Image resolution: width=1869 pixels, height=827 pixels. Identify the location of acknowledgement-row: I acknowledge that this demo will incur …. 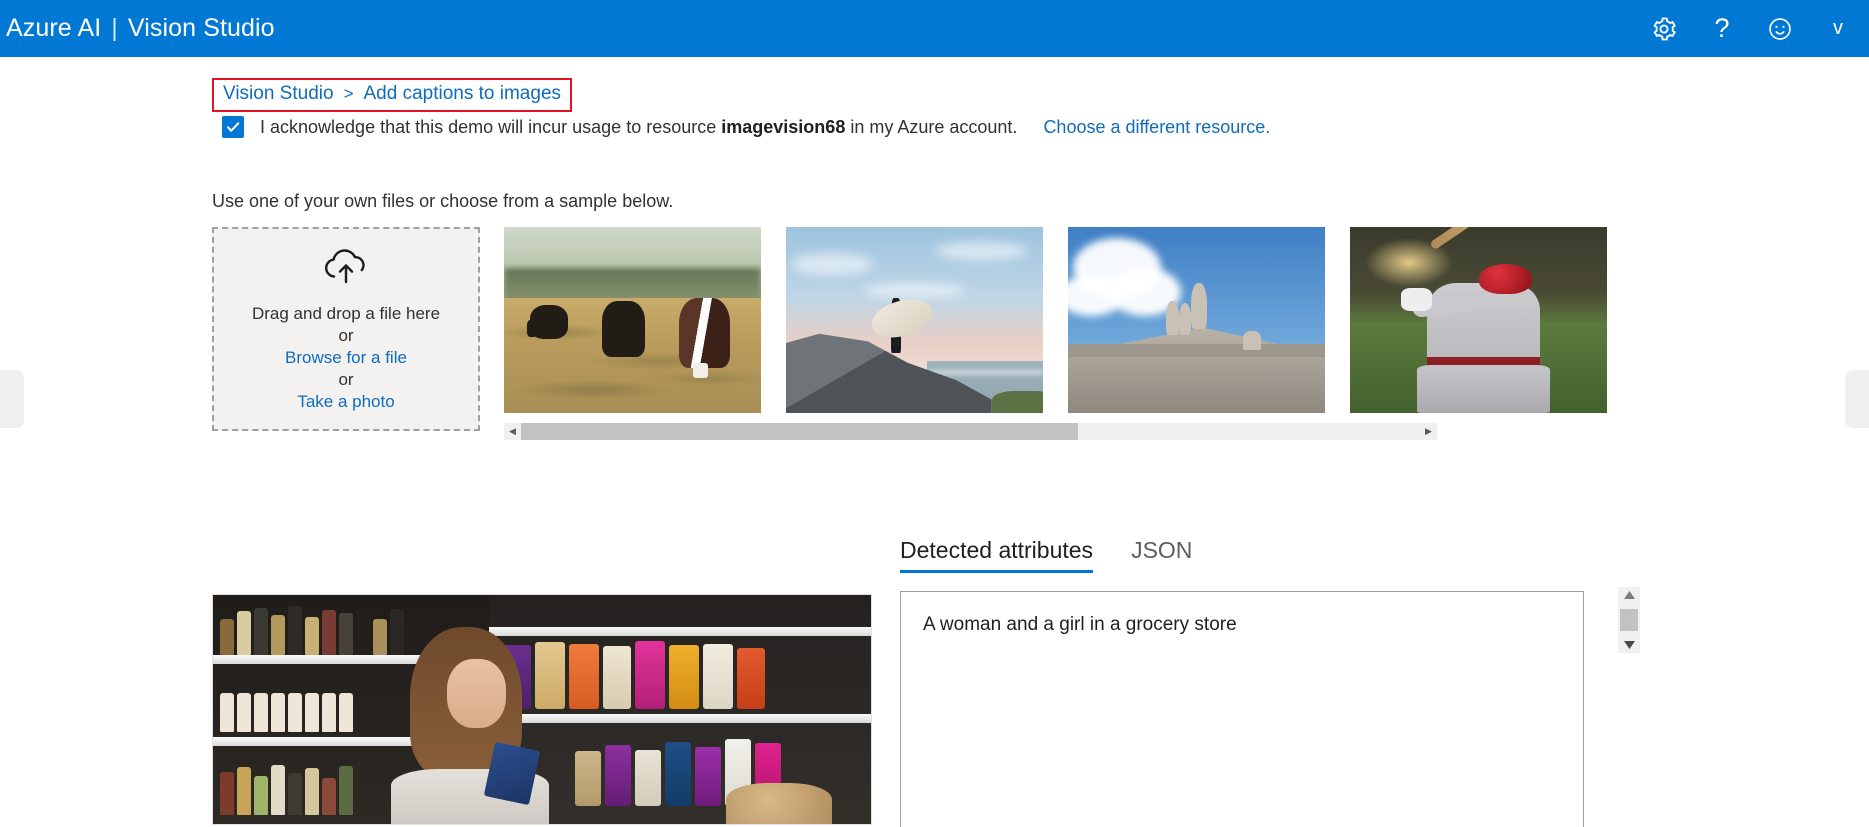
(746, 127).